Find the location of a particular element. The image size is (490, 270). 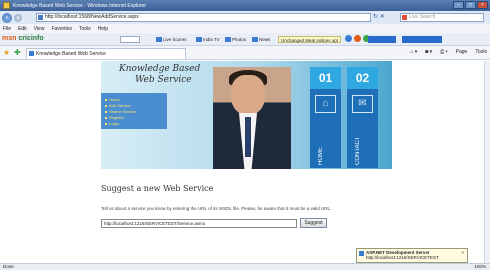

msn-cricinfo-logo: msn cricinfo is located at coordinates (23, 38).